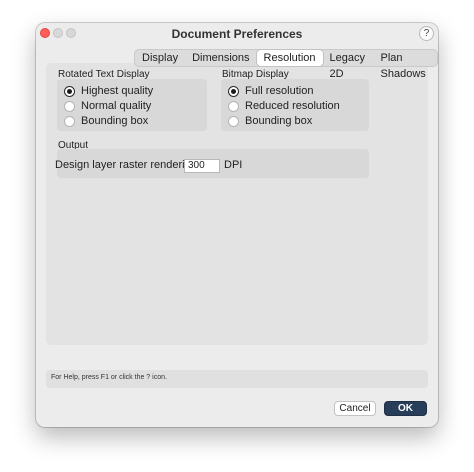 Image resolution: width=474 pixels, height=472 pixels. Describe the element at coordinates (127, 165) in the screenshot. I see `raster-rendering-label: Design layer raster rendering:` at that location.